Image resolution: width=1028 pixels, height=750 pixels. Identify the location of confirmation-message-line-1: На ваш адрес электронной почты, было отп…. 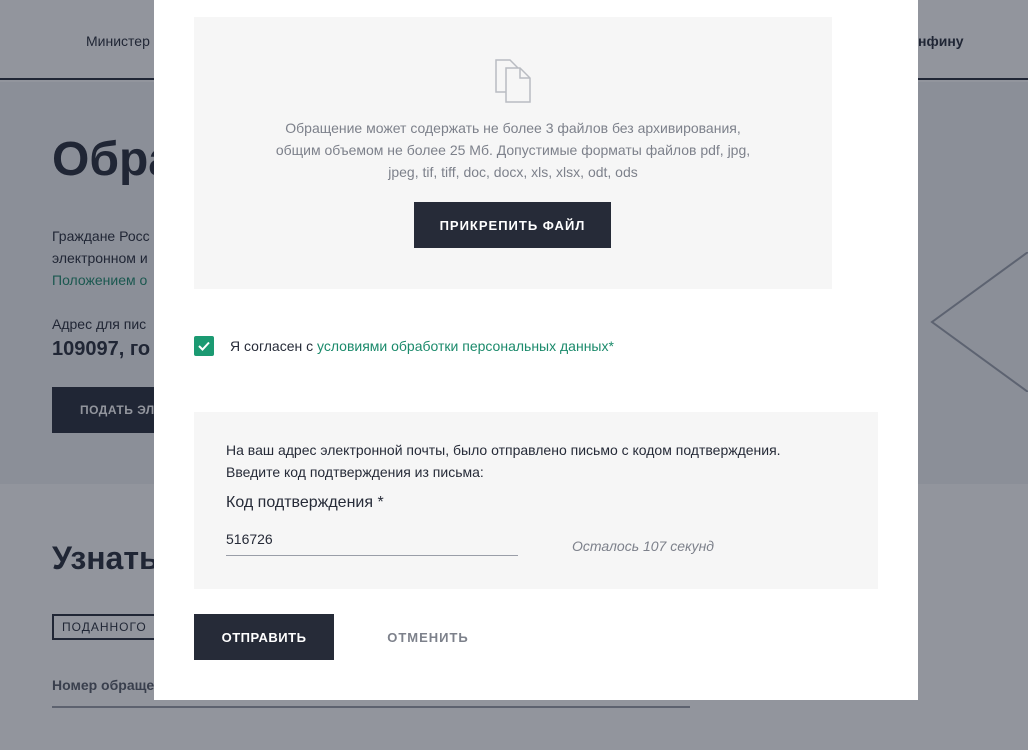
(503, 450).